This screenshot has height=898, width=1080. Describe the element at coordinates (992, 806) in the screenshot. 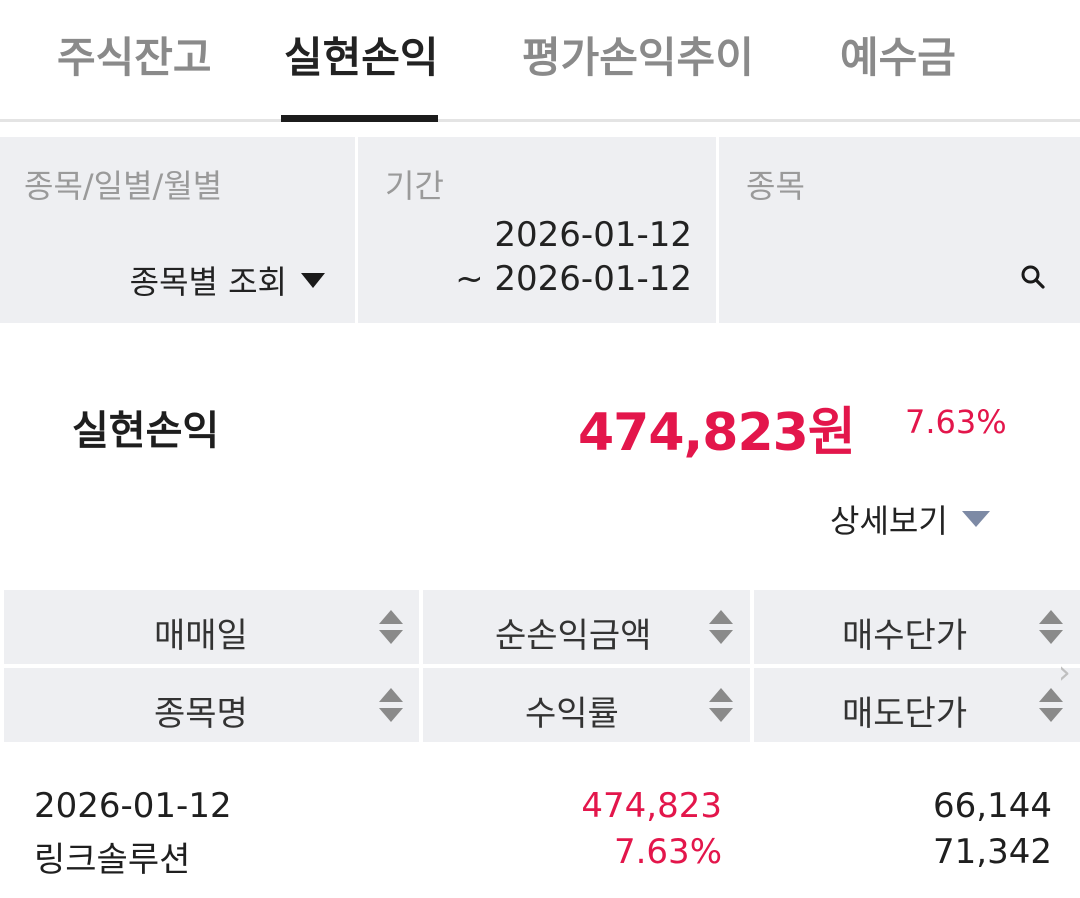

I see `buy-price-value: 66,144` at that location.